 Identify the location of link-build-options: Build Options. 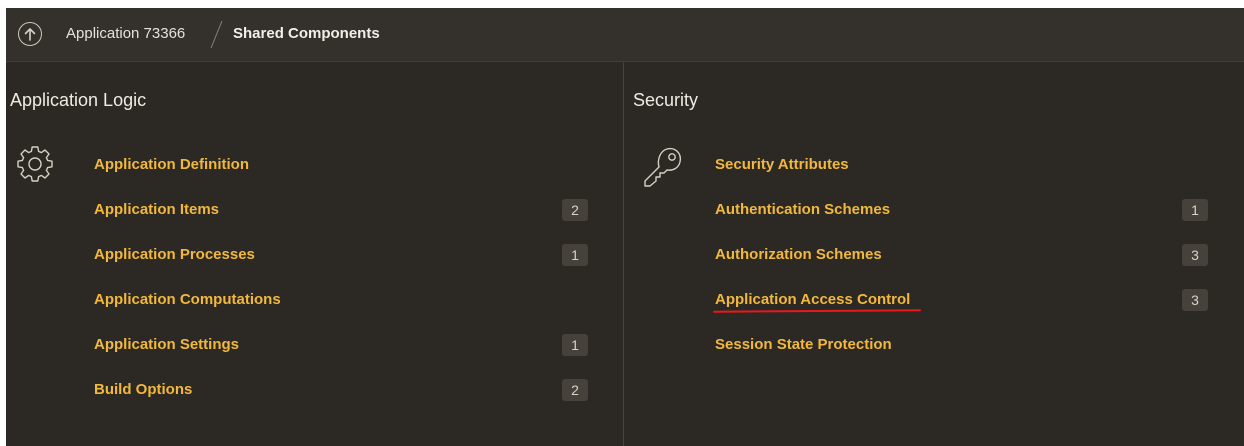
(143, 389).